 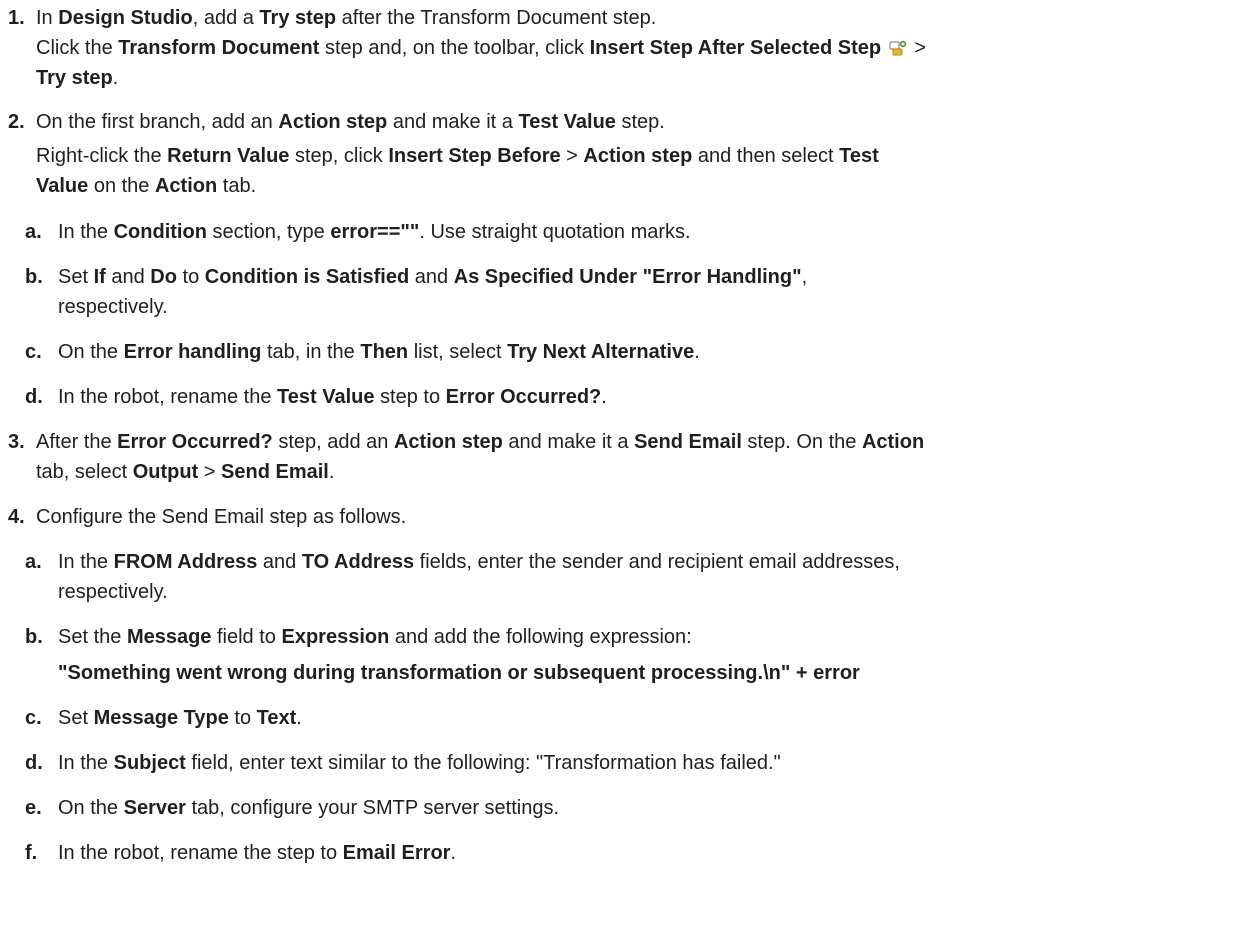 I want to click on step-number: 2., so click(x=16, y=122).